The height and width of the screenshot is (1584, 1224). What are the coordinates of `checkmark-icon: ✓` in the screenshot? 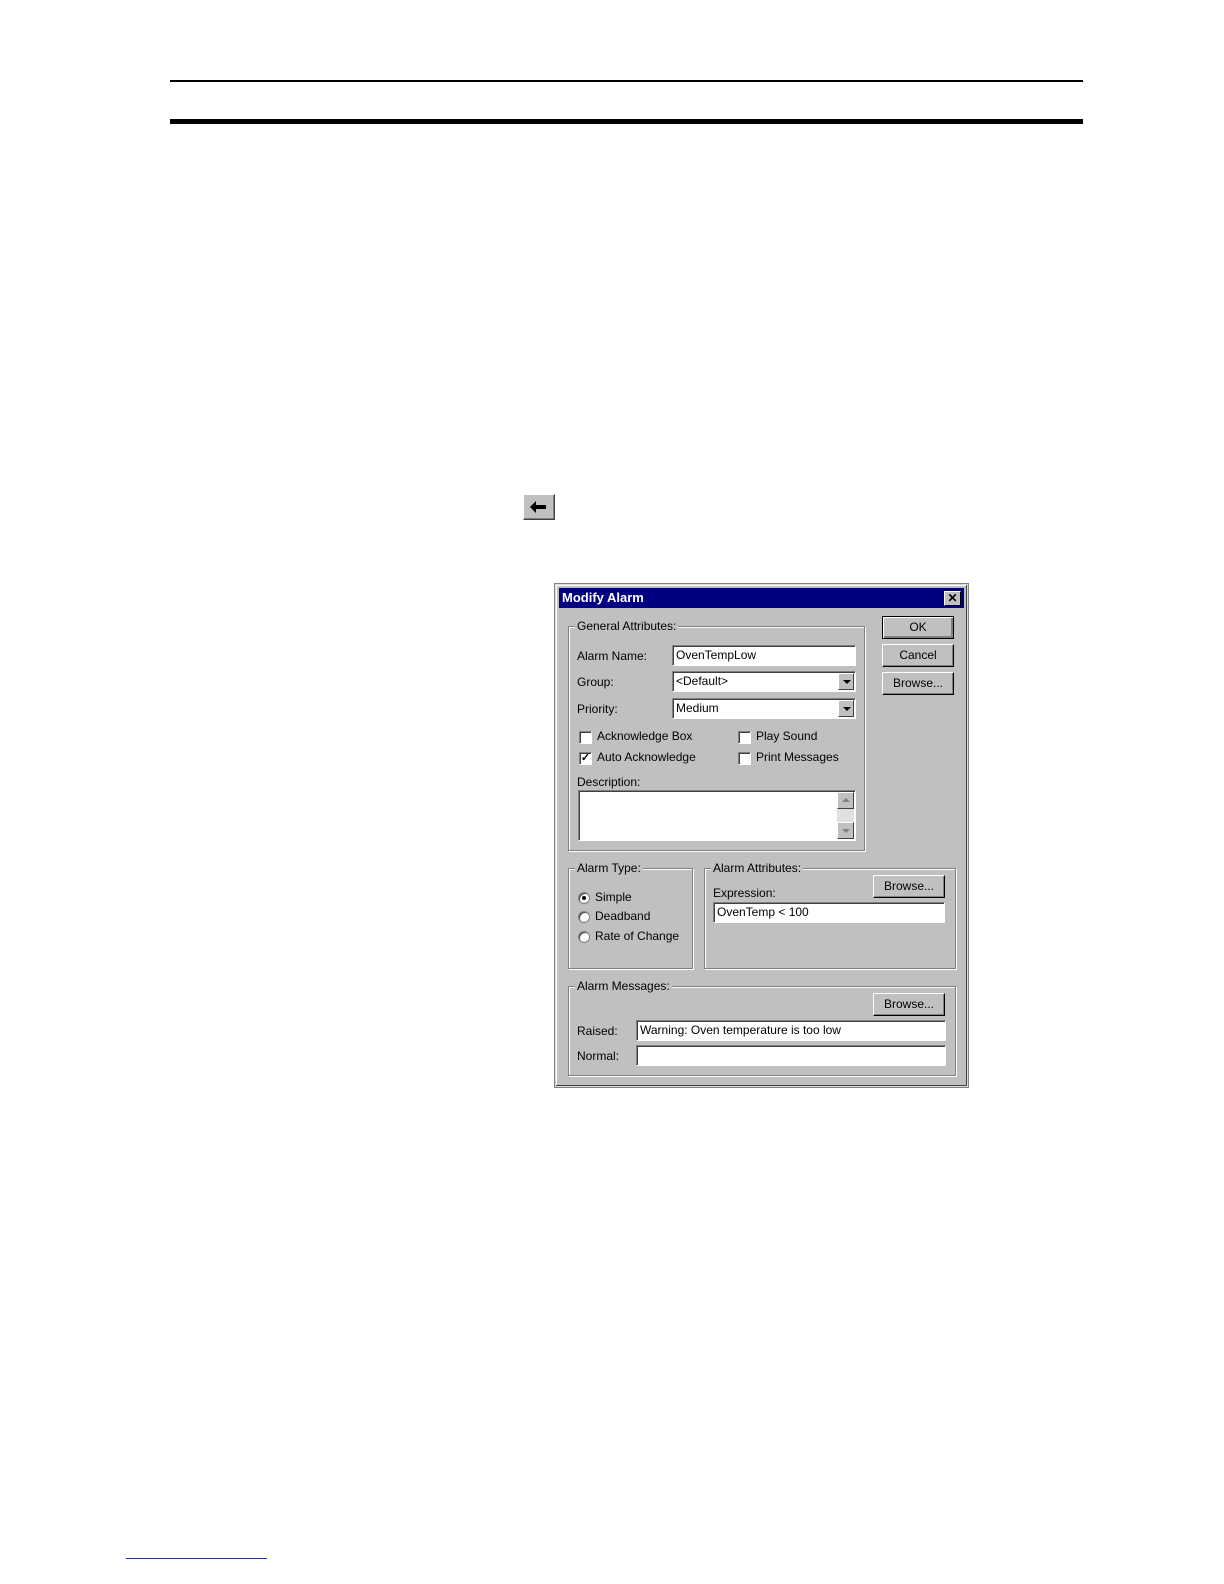 It's located at (585, 758).